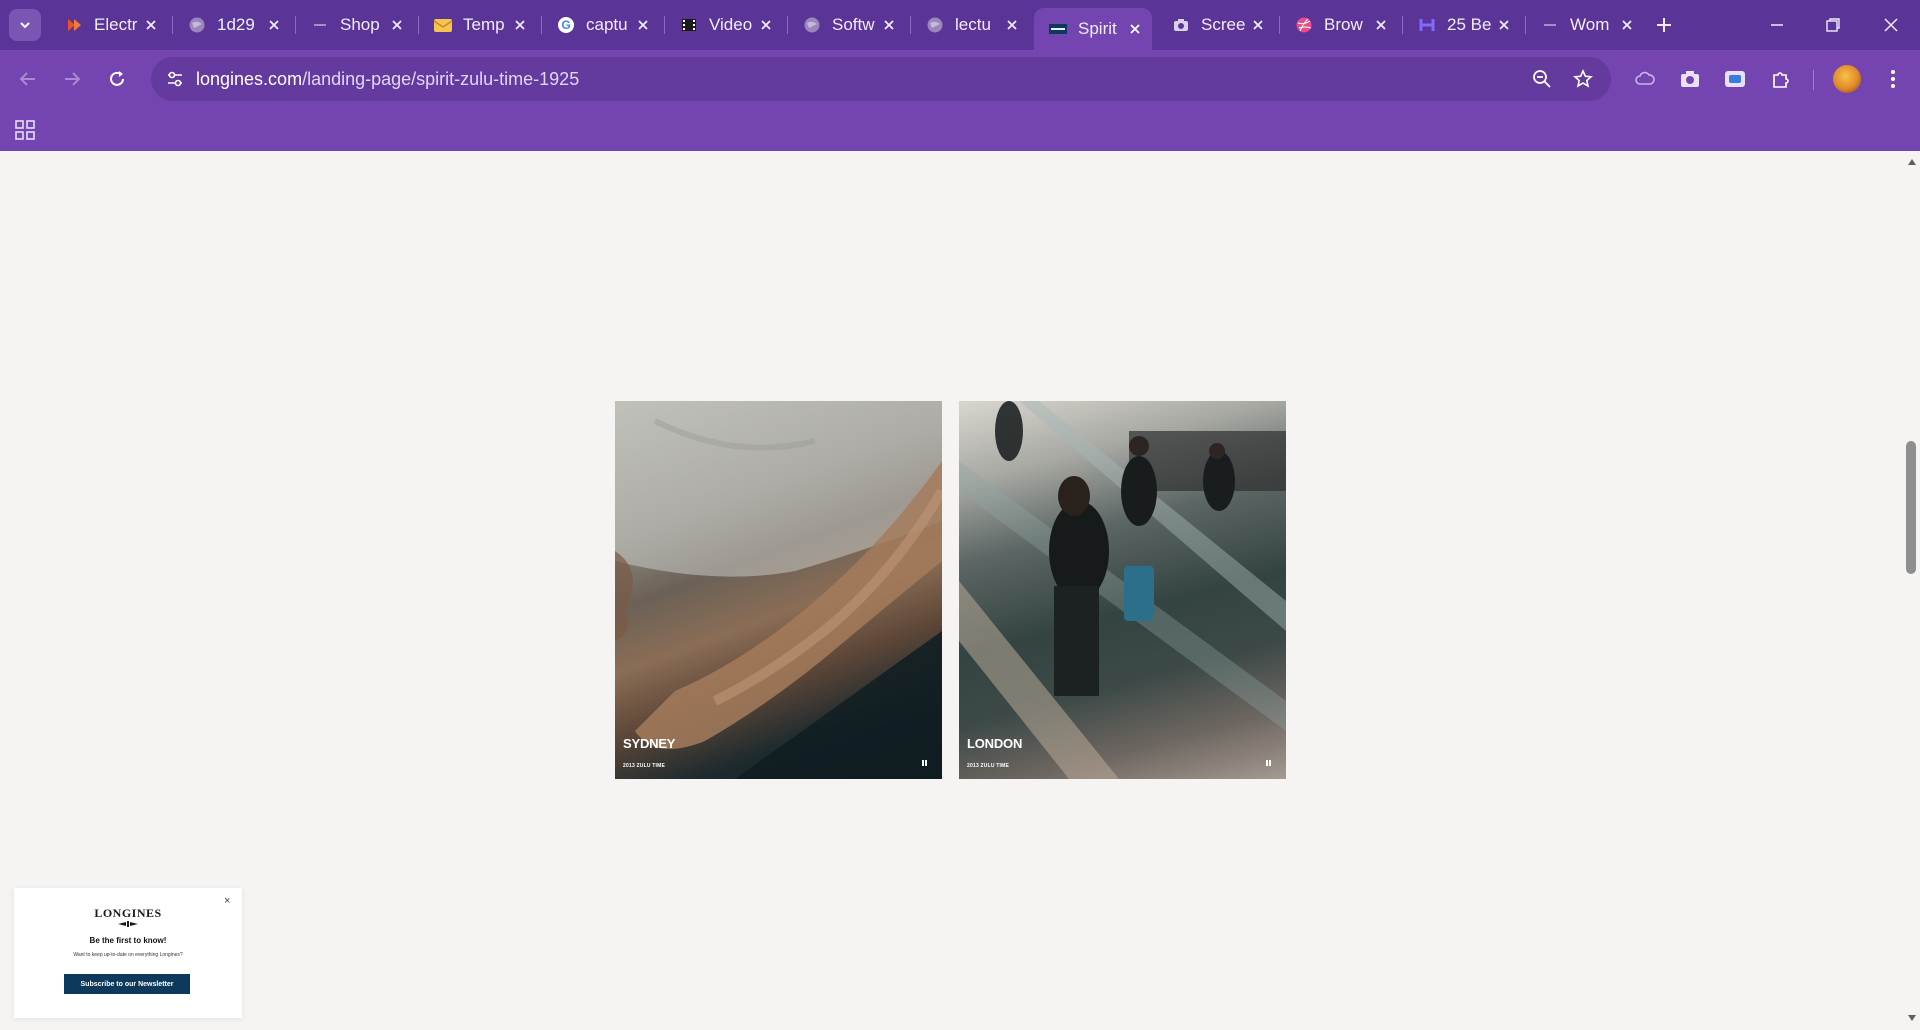 Image resolution: width=1920 pixels, height=1030 pixels. I want to click on scroll-up-arrow, so click(1912, 162).